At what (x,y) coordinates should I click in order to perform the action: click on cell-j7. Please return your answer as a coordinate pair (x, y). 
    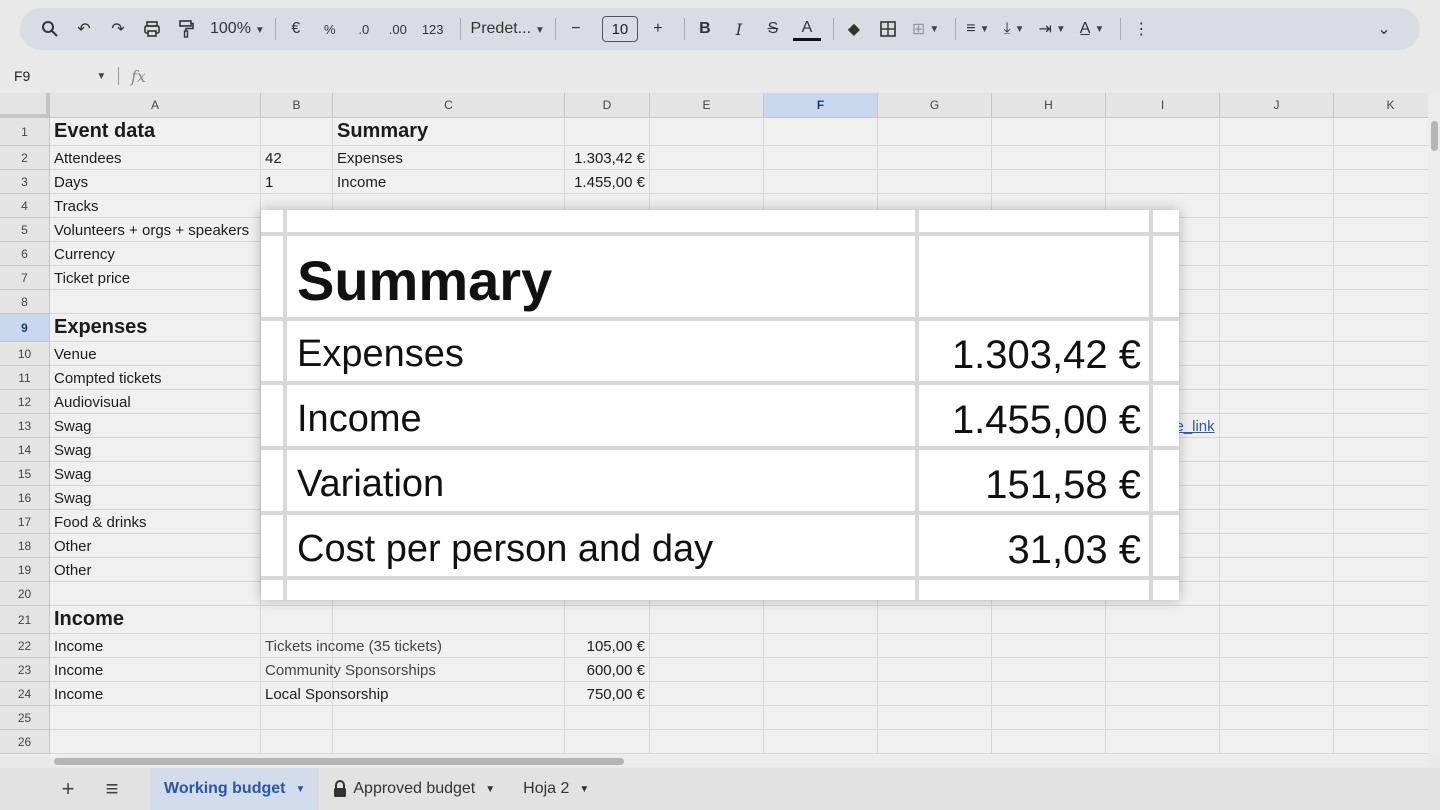
    Looking at the image, I should click on (1277, 278).